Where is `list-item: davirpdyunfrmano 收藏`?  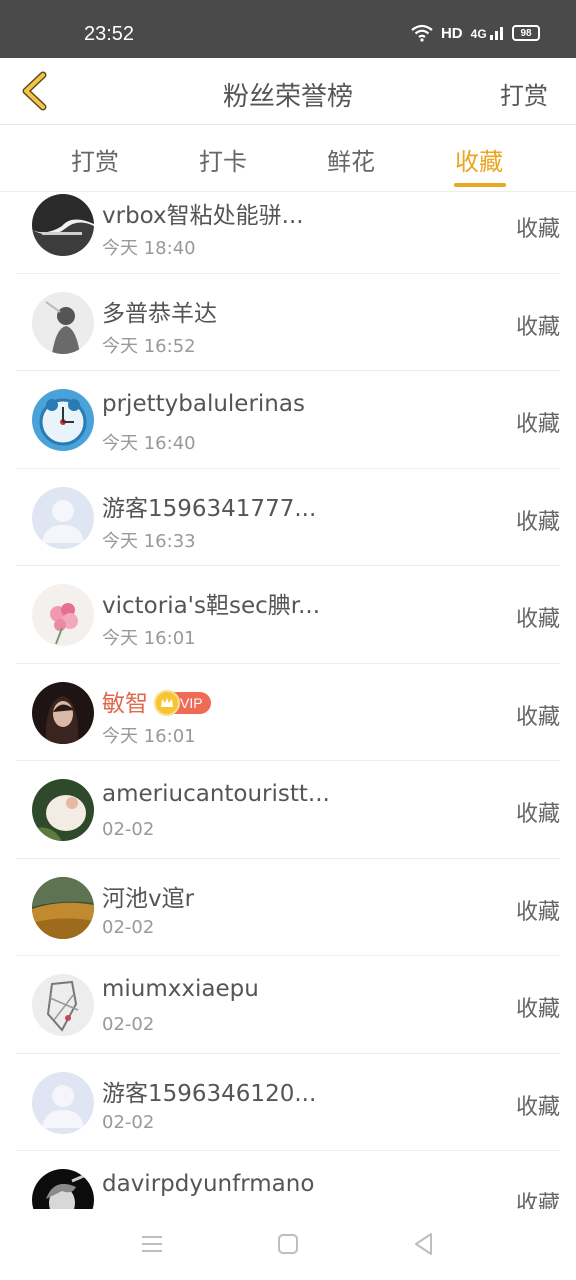 list-item: davirpdyunfrmano 收藏 is located at coordinates (288, 1180).